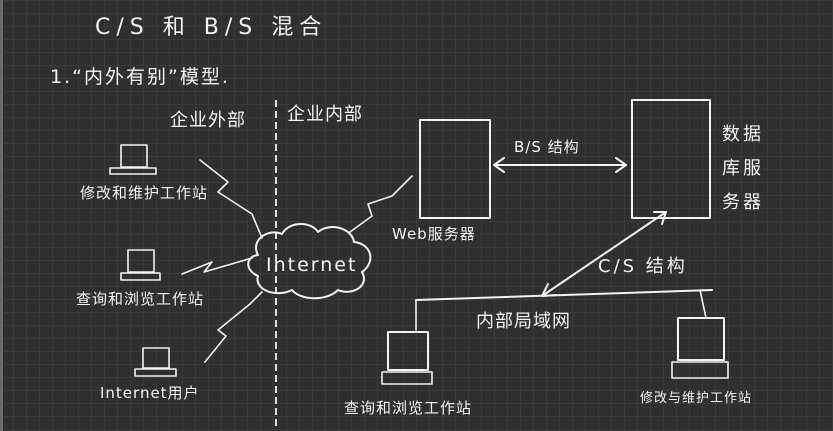 This screenshot has width=833, height=431. What do you see at coordinates (211, 27) in the screenshot?
I see `diagram-title: C/S 和 B/S 混合` at bounding box center [211, 27].